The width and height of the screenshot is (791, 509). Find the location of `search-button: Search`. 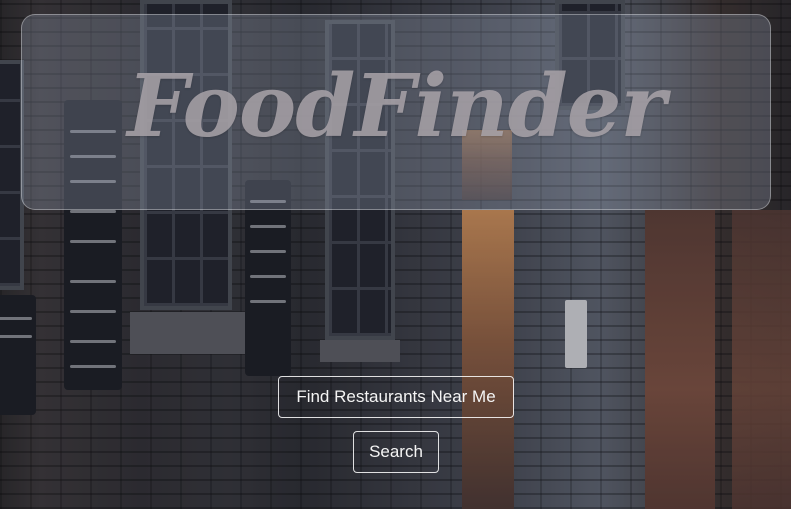

search-button: Search is located at coordinates (396, 452).